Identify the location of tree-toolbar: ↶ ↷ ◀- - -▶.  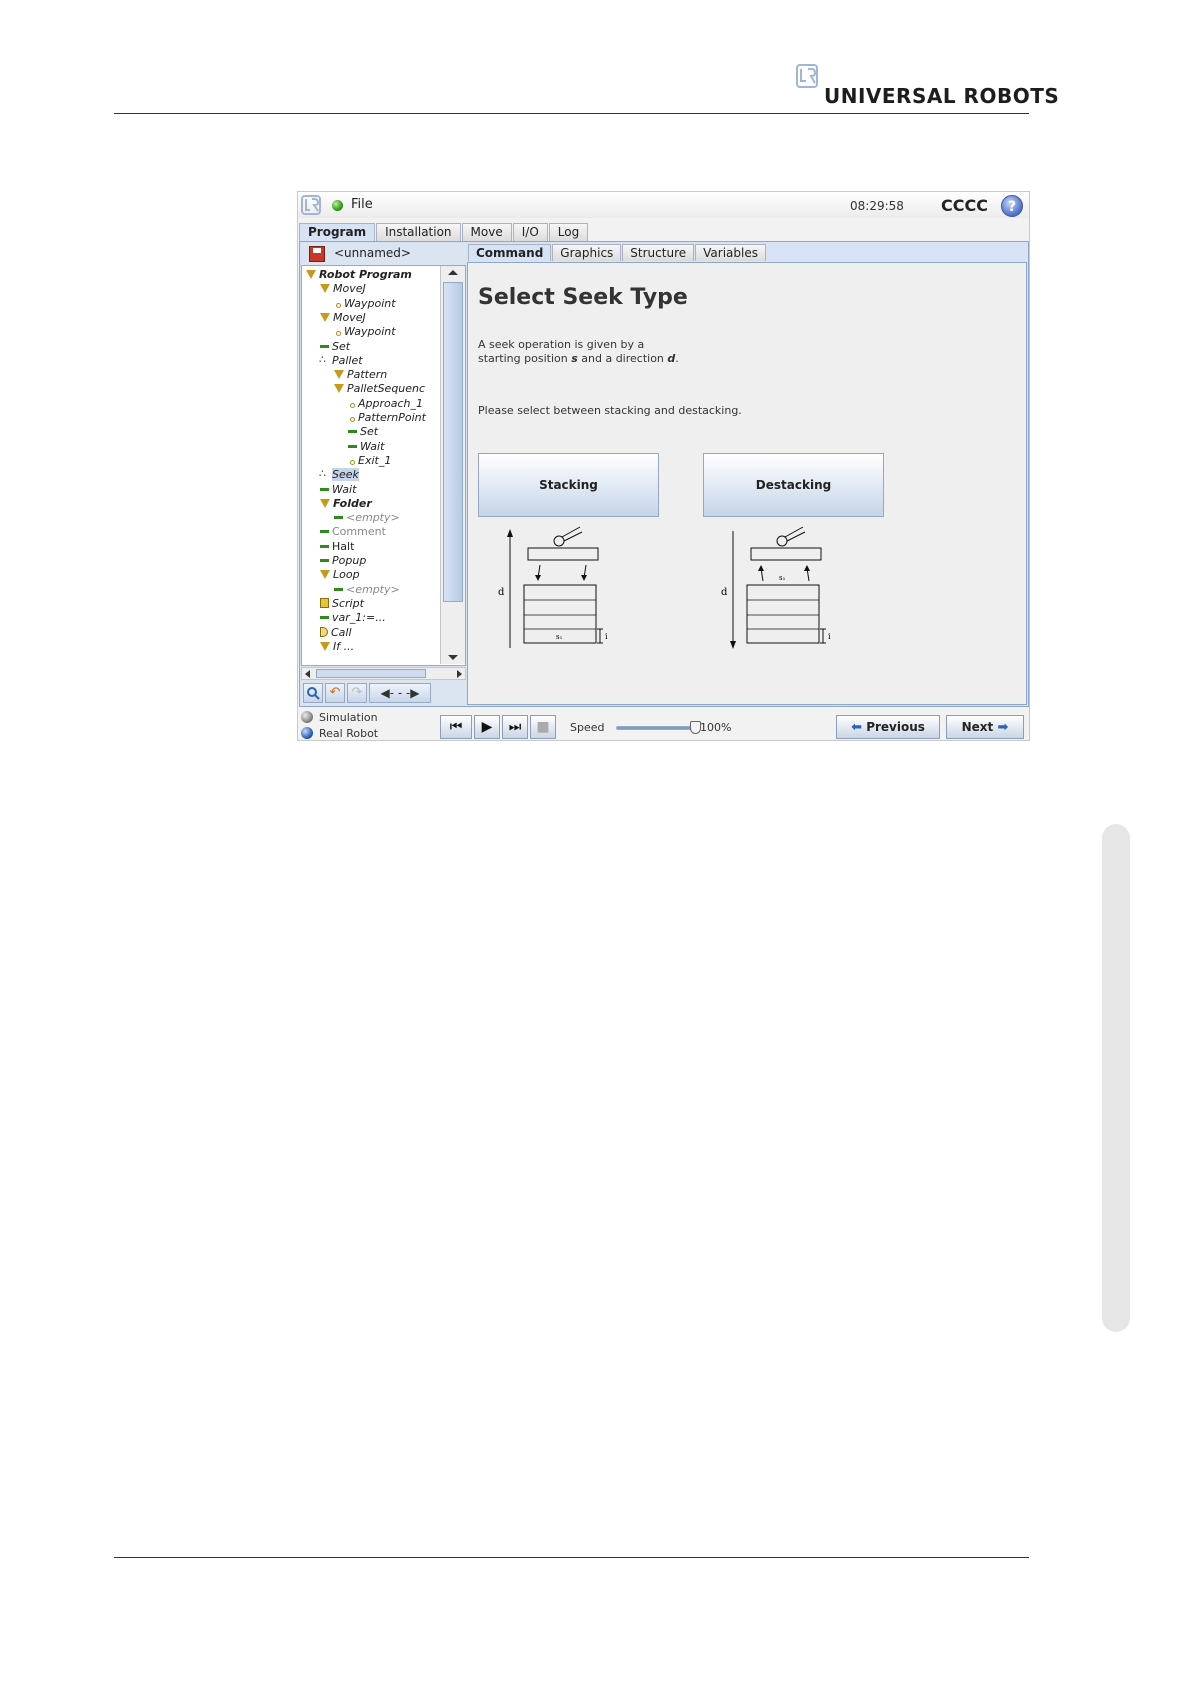
(383, 694).